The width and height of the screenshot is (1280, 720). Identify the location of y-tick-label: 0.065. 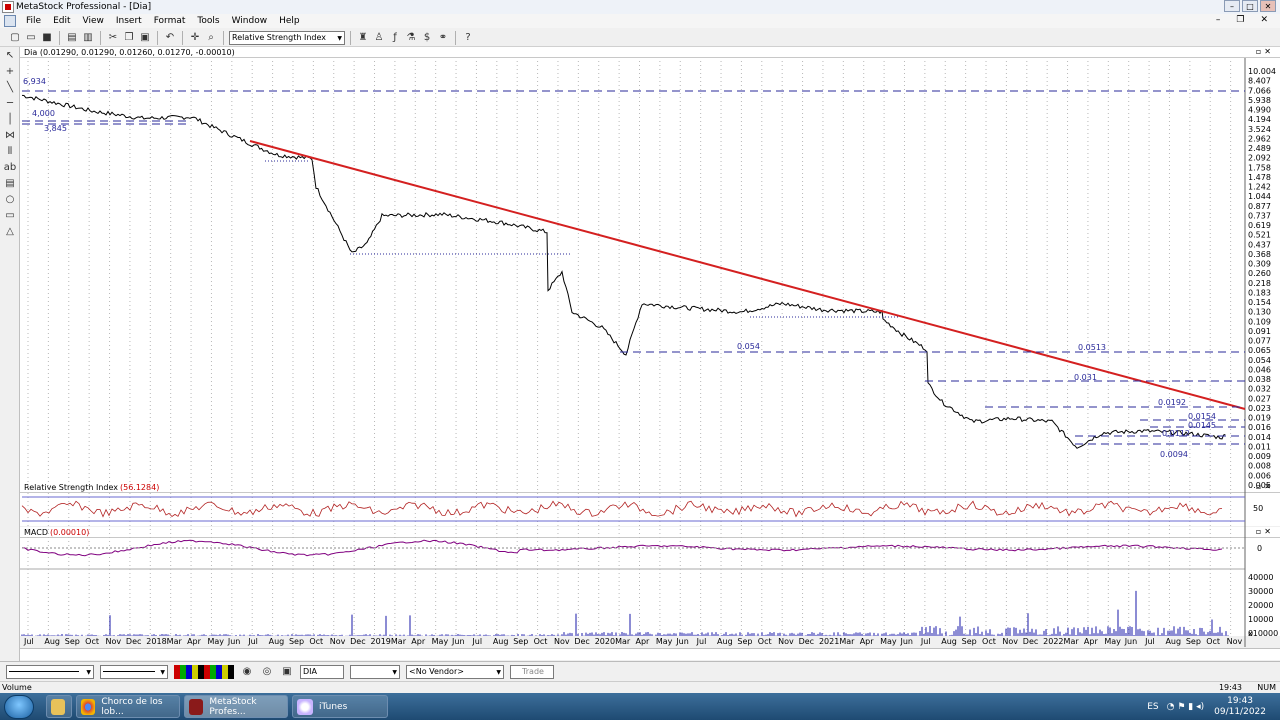
(1259, 350).